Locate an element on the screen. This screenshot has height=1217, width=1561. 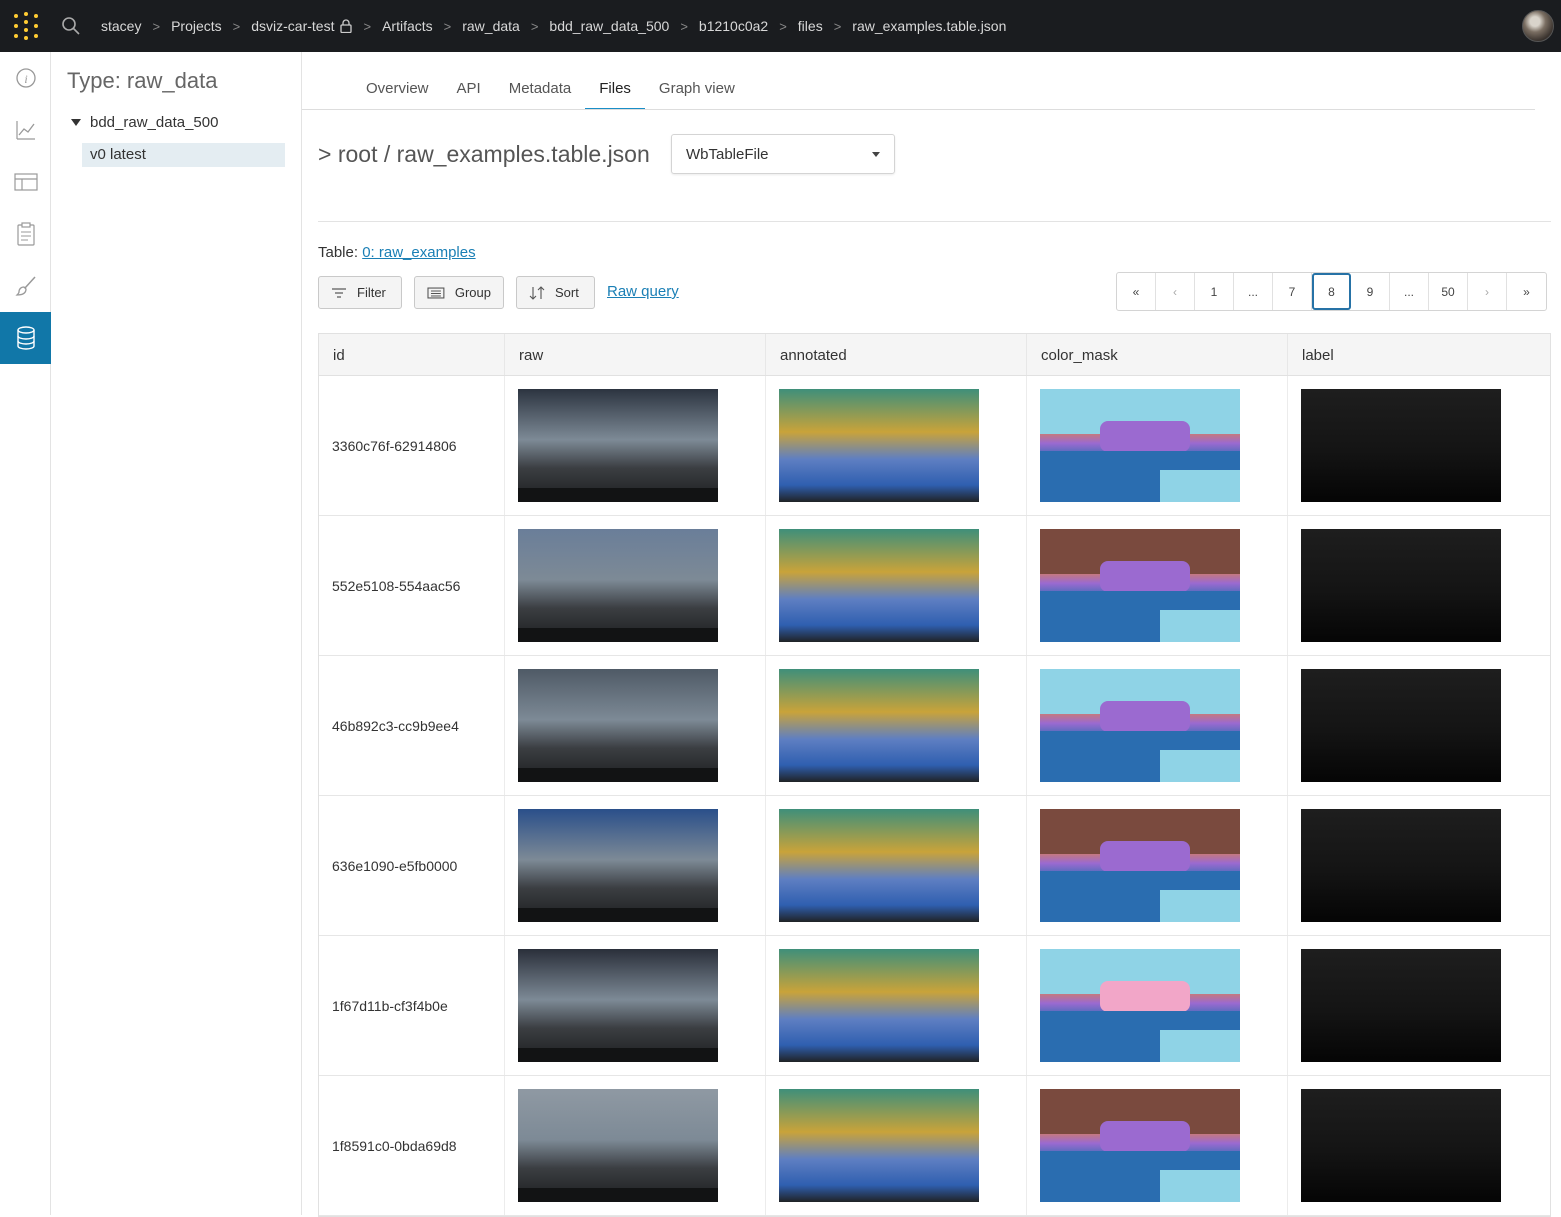
page-first-button: « is located at coordinates (1136, 291).